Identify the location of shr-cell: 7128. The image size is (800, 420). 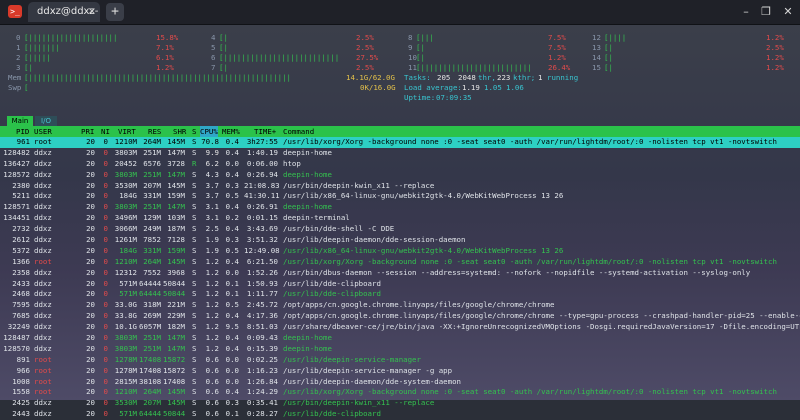
(176, 240).